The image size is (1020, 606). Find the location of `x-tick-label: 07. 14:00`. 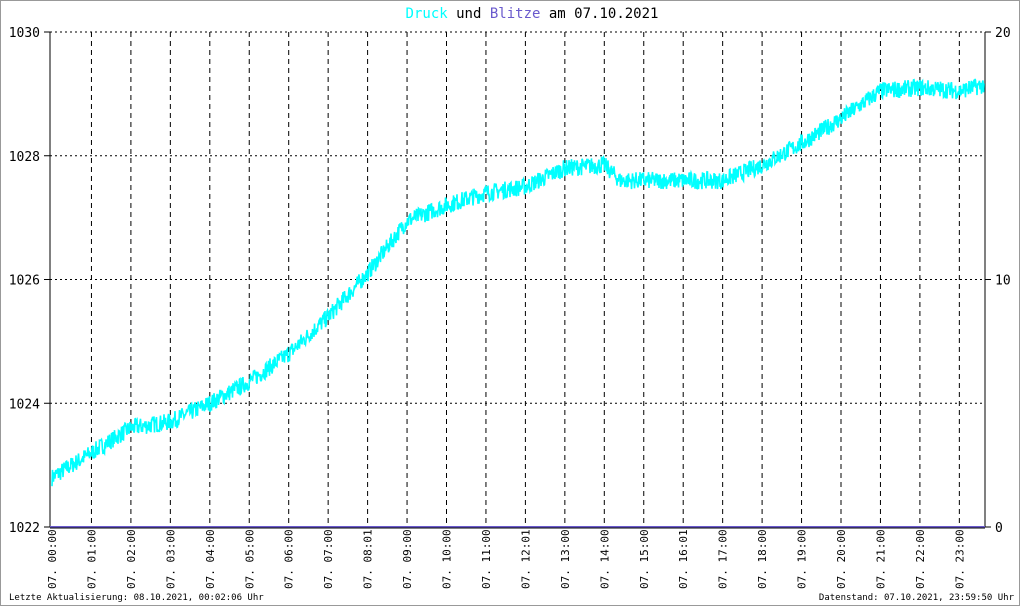

x-tick-label: 07. 14:00 is located at coordinates (604, 559).